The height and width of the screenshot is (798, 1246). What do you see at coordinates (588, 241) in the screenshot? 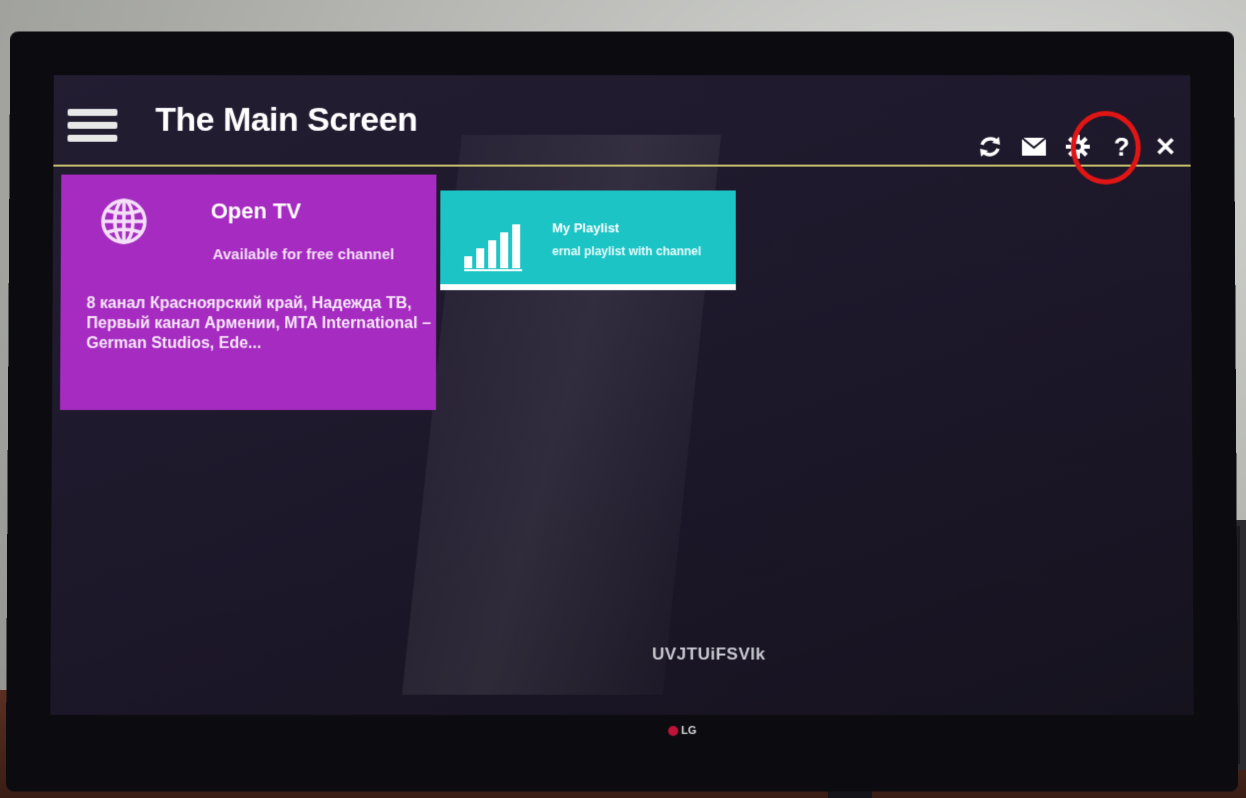
I see `tile-my-playlist: My Playlist ernal playlist with channel` at bounding box center [588, 241].